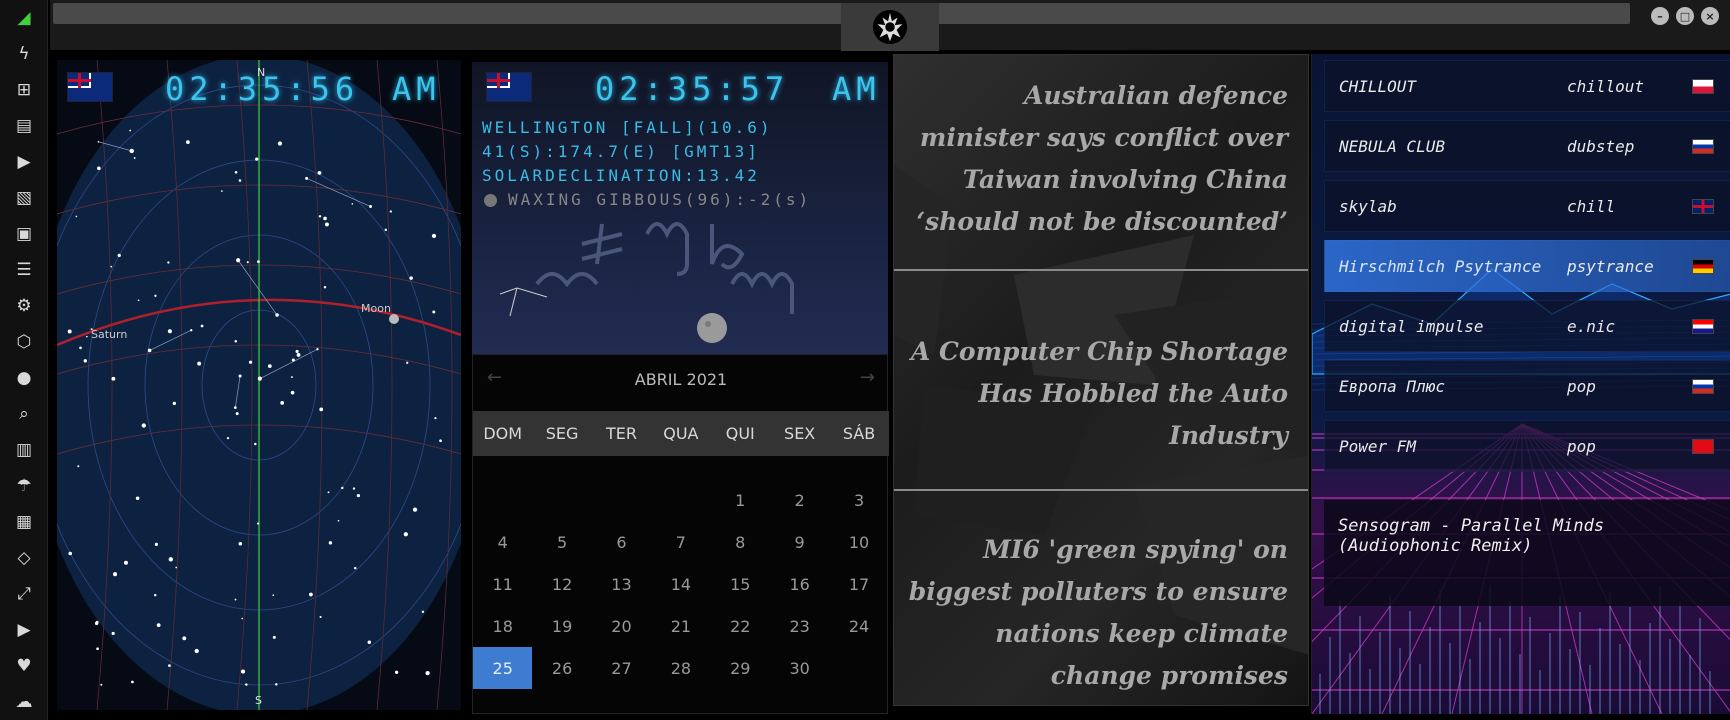  I want to click on moon-label: Moon, so click(376, 308).